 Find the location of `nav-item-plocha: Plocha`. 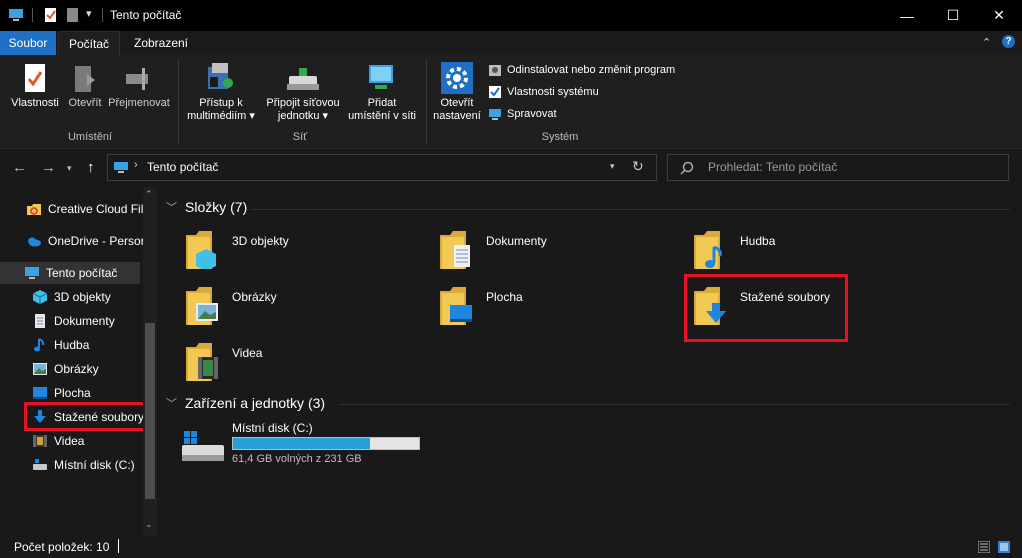

nav-item-plocha: Plocha is located at coordinates (61, 393).